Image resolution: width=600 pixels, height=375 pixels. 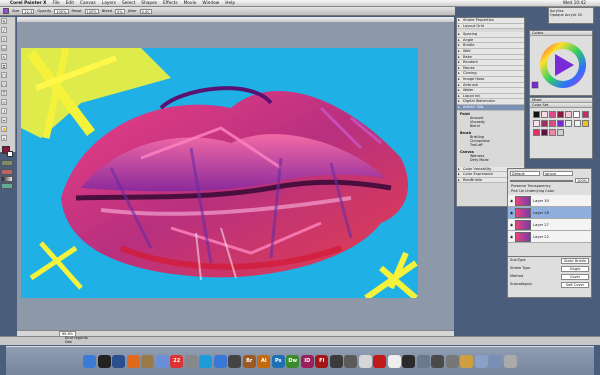 What do you see at coordinates (133, 361) in the screenshot?
I see `firefox-dock-icon` at bounding box center [133, 361].